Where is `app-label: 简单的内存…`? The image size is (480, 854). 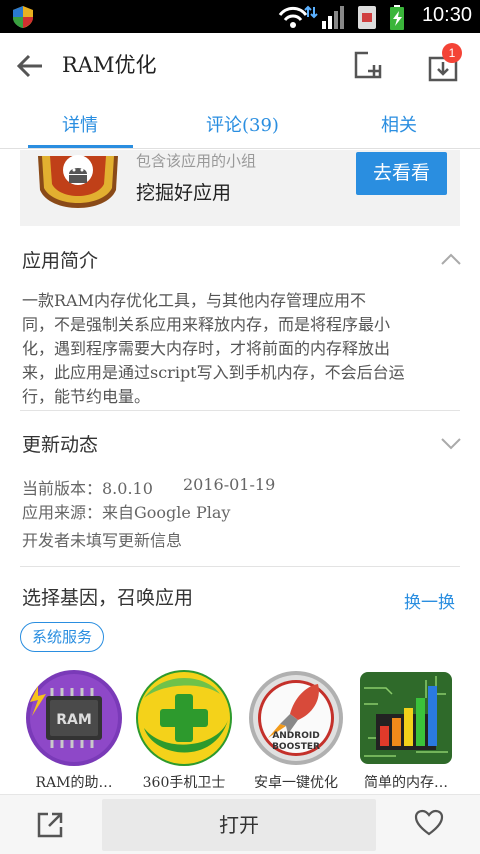
app-label: 简单的内存… is located at coordinates (406, 782).